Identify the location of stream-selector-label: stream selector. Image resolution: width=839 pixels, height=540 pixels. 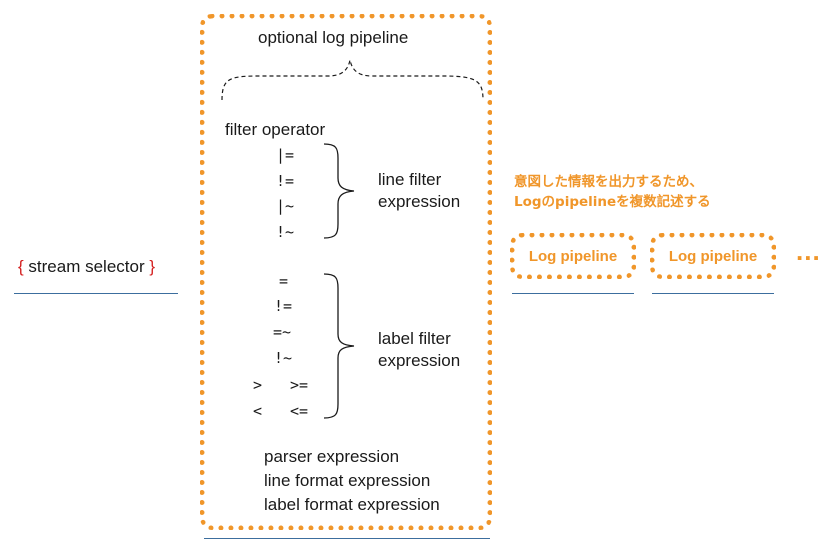
(86, 266).